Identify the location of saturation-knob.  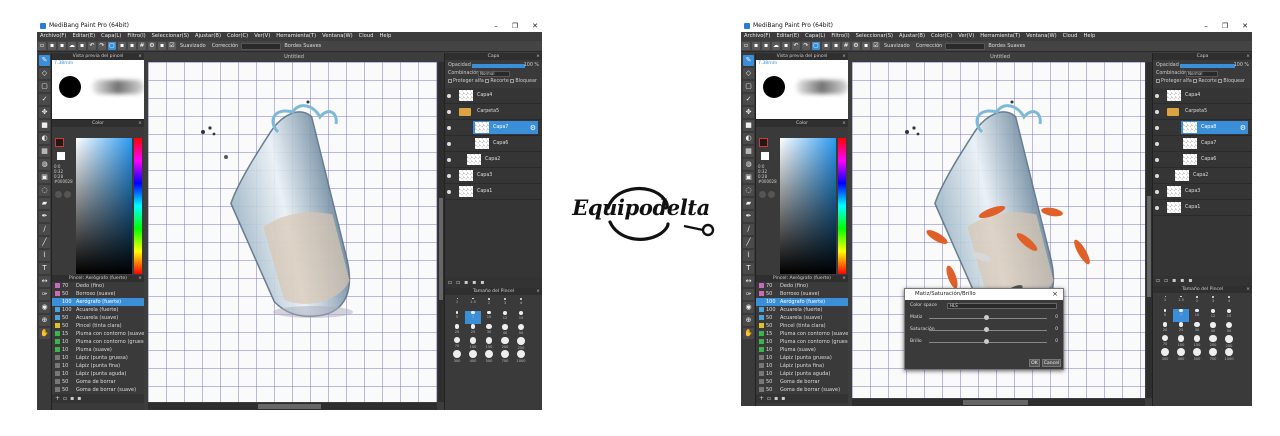
(986, 329).